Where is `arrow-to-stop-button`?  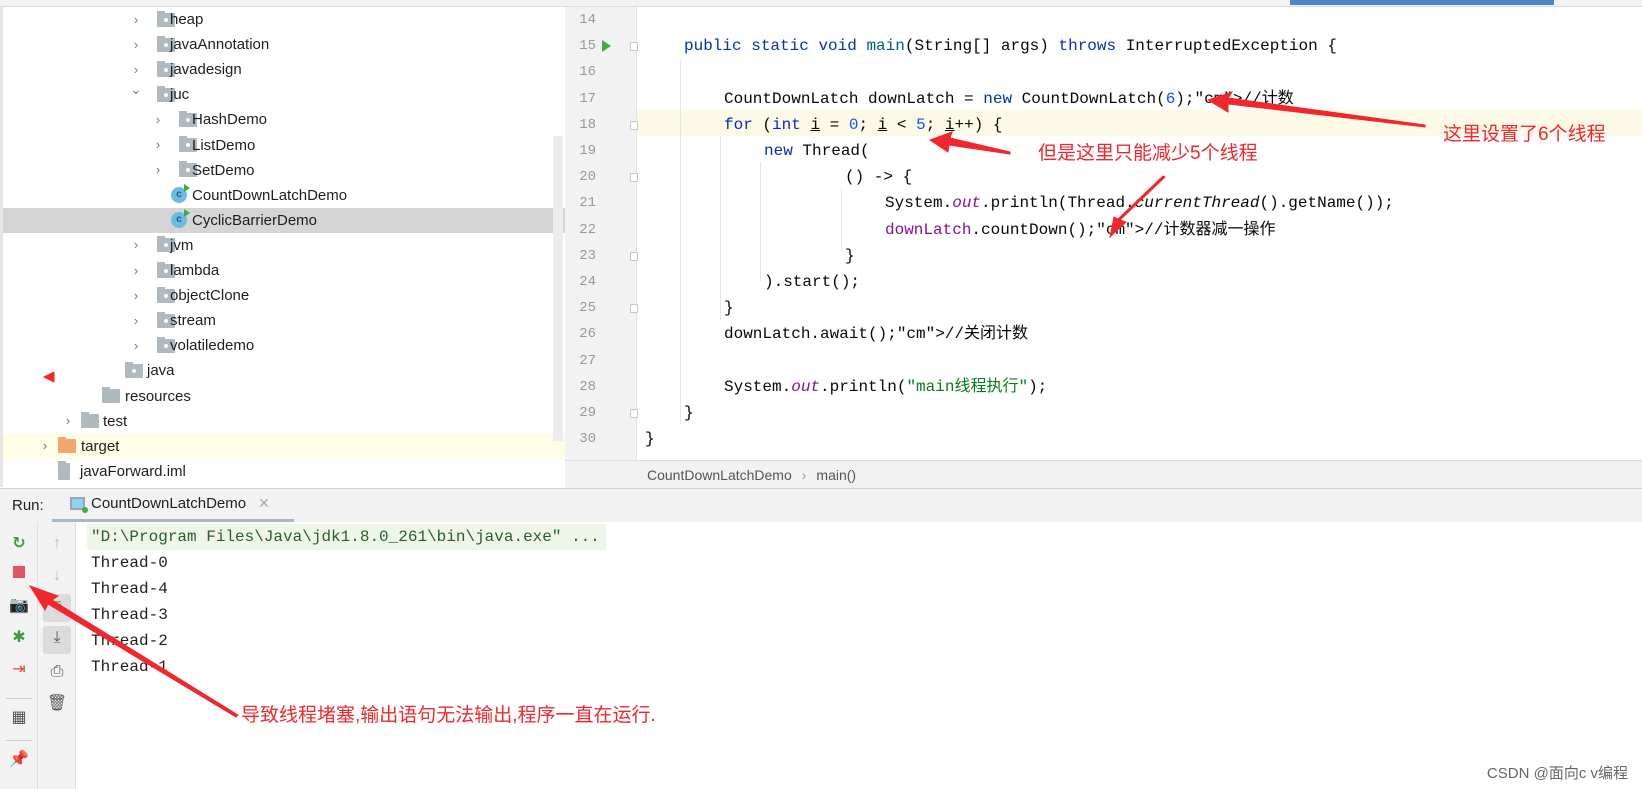 arrow-to-stop-button is located at coordinates (133, 651).